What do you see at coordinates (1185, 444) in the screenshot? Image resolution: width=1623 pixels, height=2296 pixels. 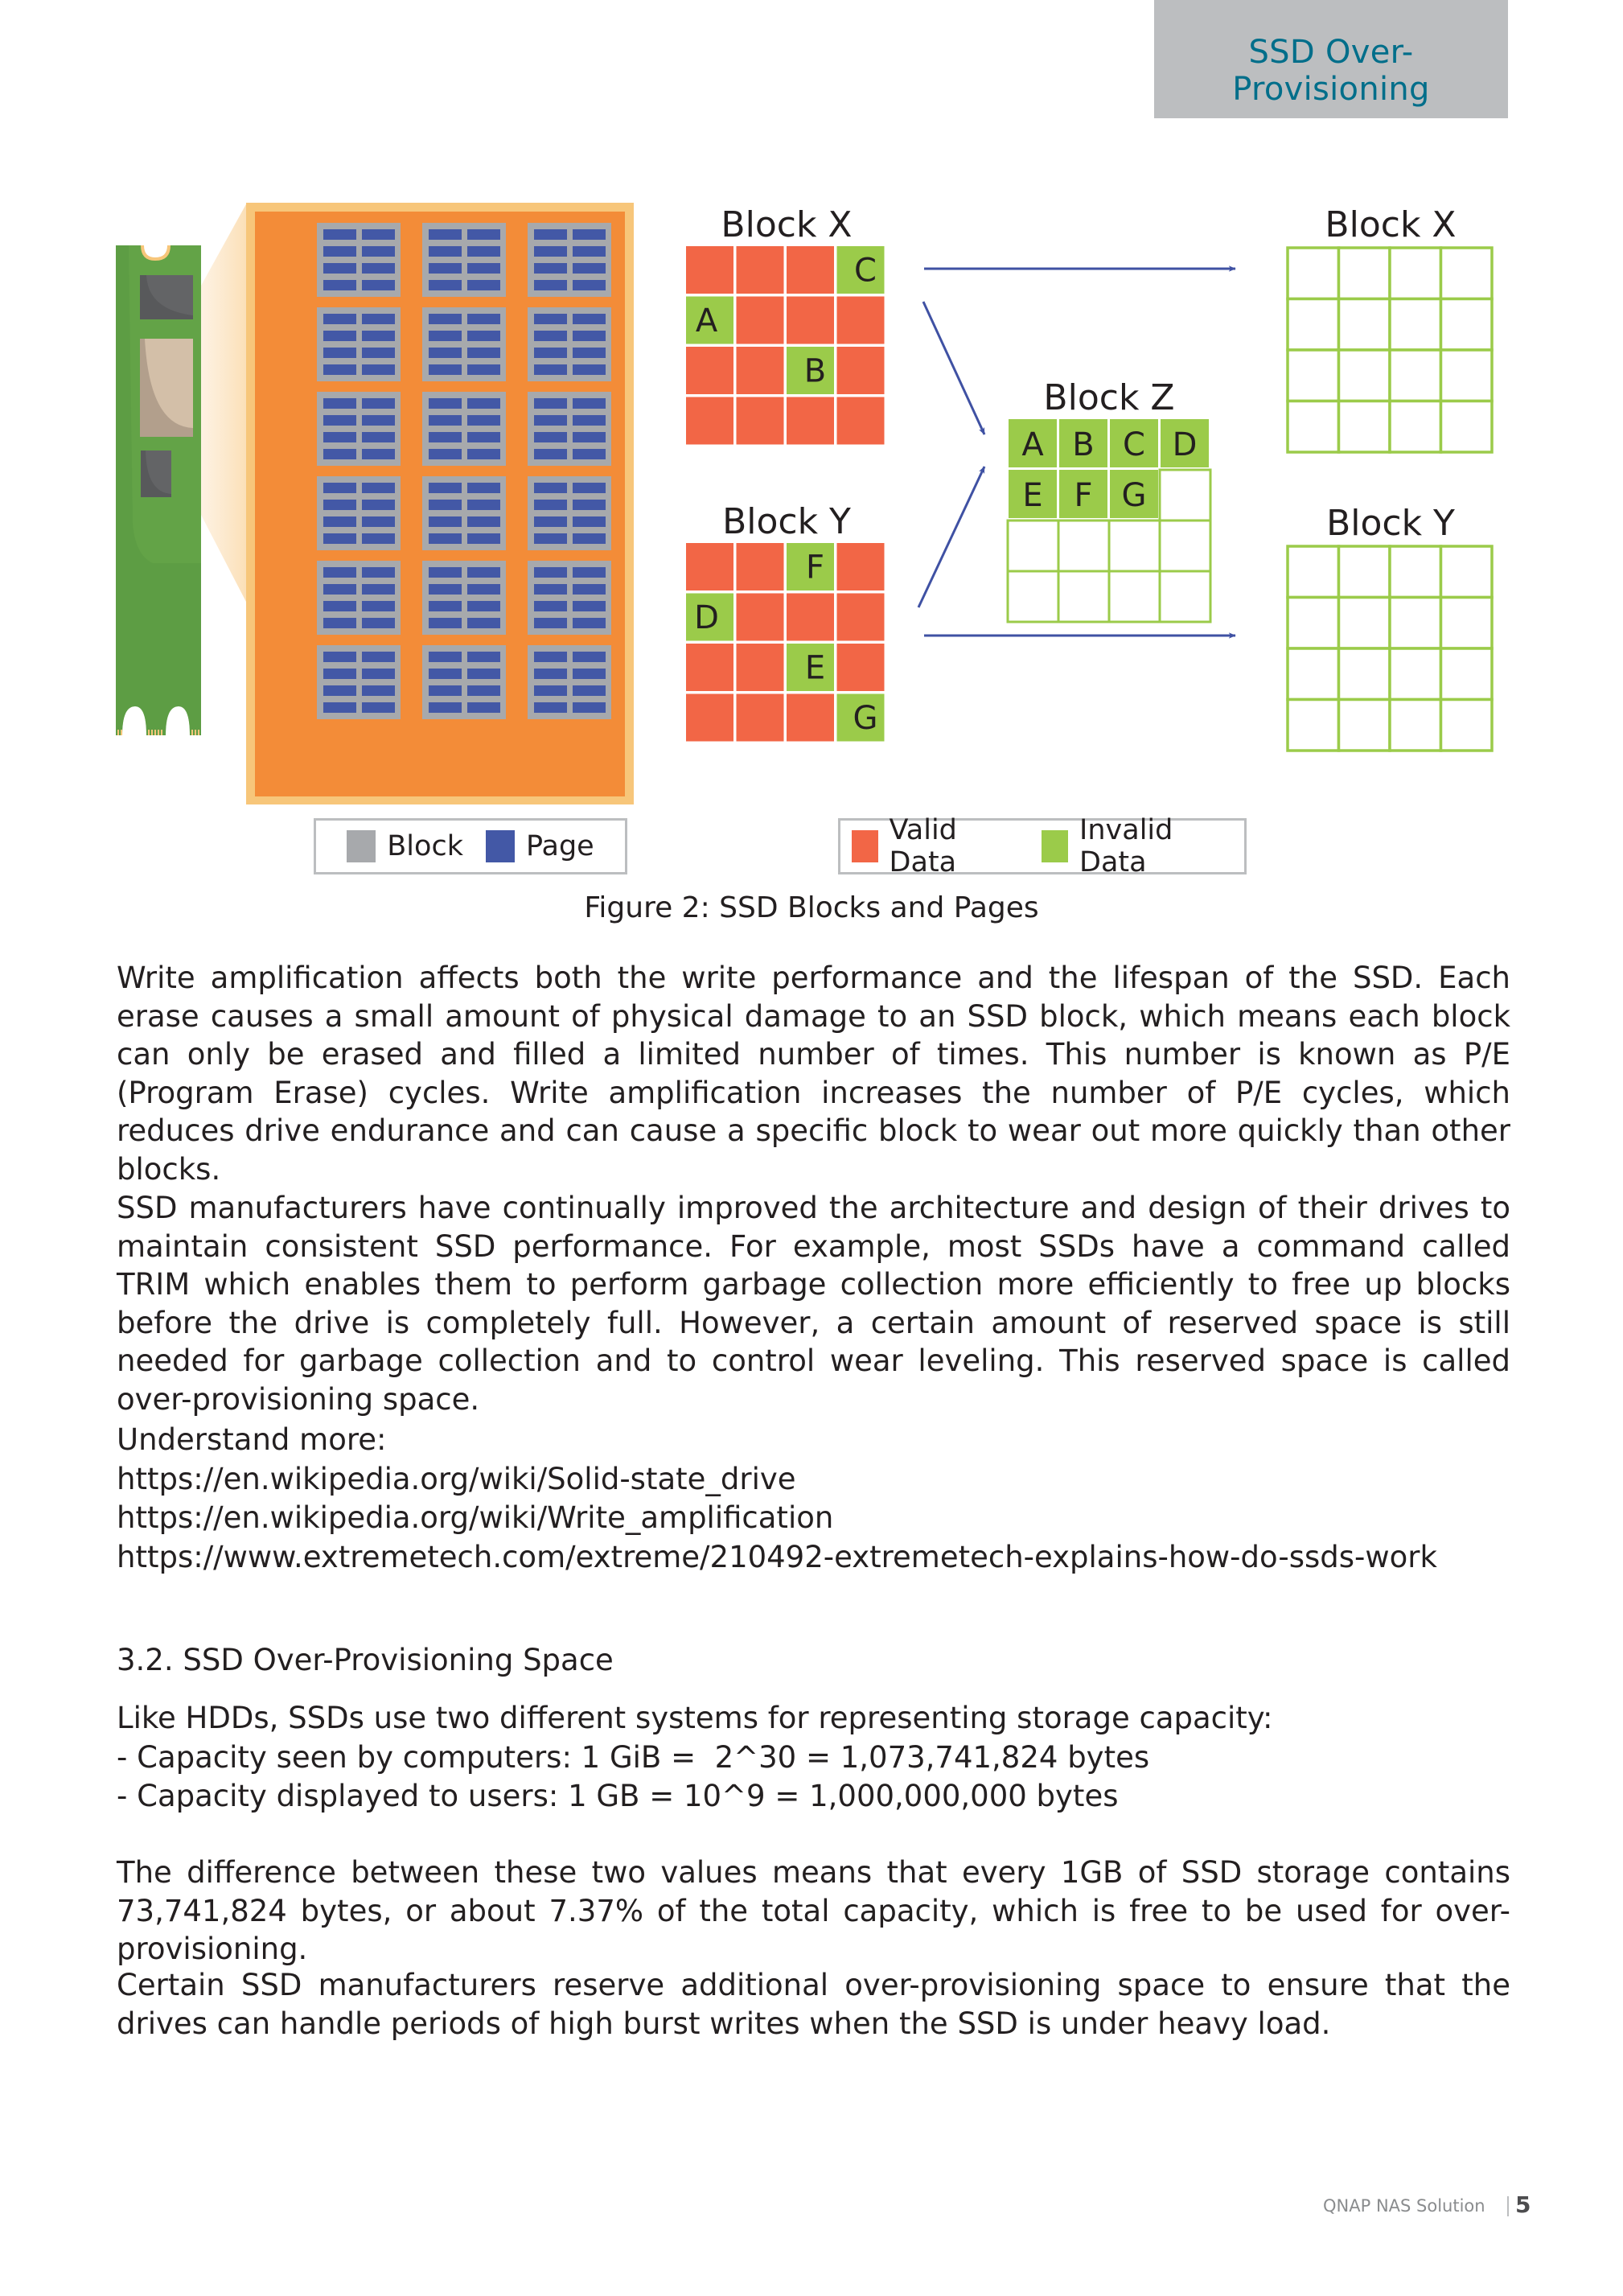 I see `cell-label: D` at bounding box center [1185, 444].